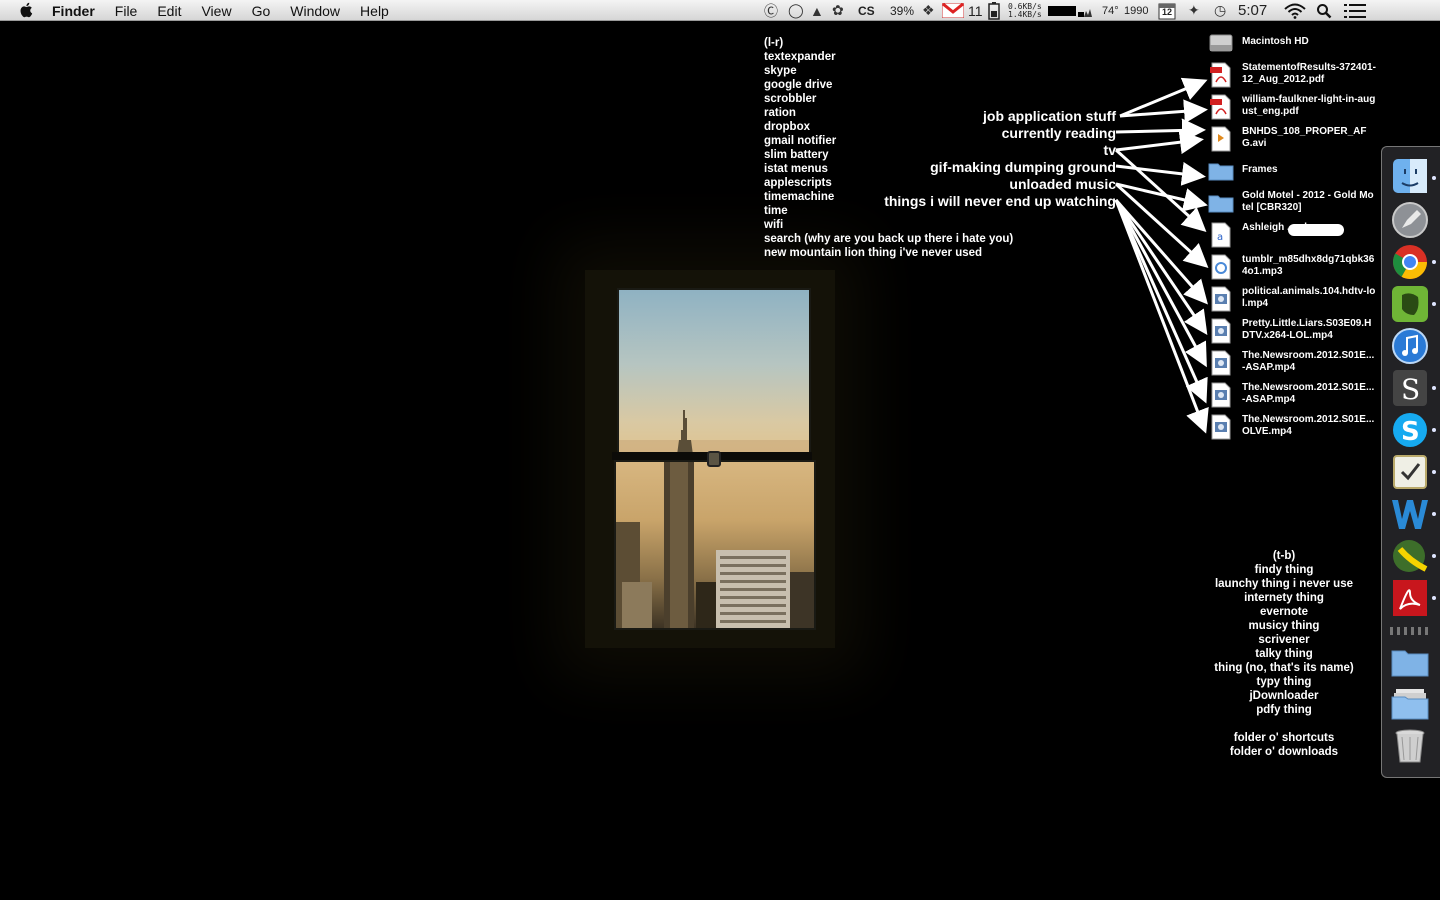 This screenshot has height=900, width=1440. I want to click on desktop-item-political-animals: political.animals.104.hdtv-lol.mp4, so click(1293, 301).